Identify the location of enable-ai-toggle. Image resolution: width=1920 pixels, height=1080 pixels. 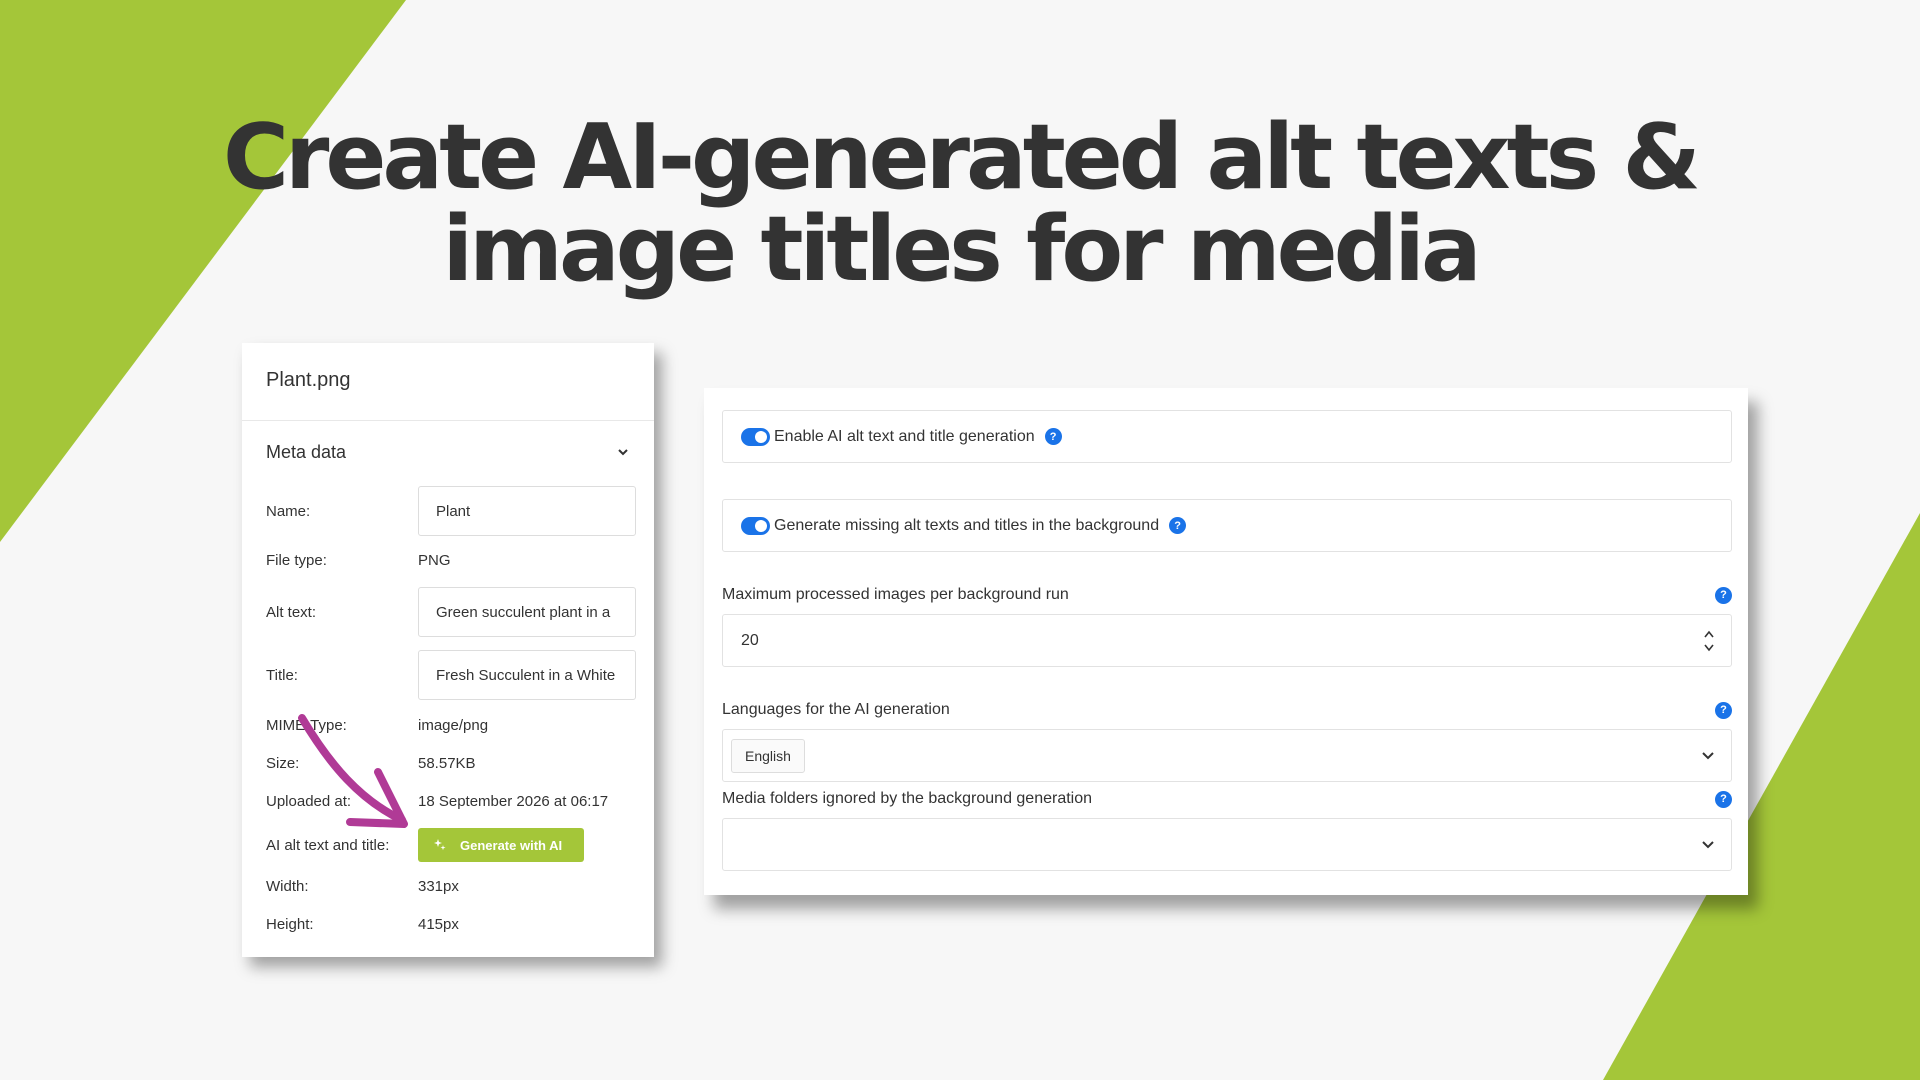
(755, 436).